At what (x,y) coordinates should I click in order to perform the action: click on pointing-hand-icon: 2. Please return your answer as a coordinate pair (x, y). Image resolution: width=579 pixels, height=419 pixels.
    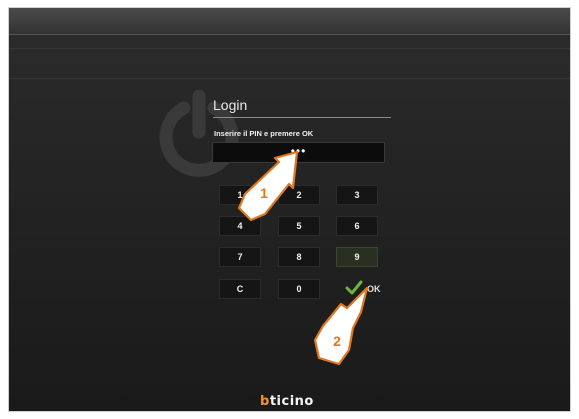
    Looking at the image, I should click on (341, 326).